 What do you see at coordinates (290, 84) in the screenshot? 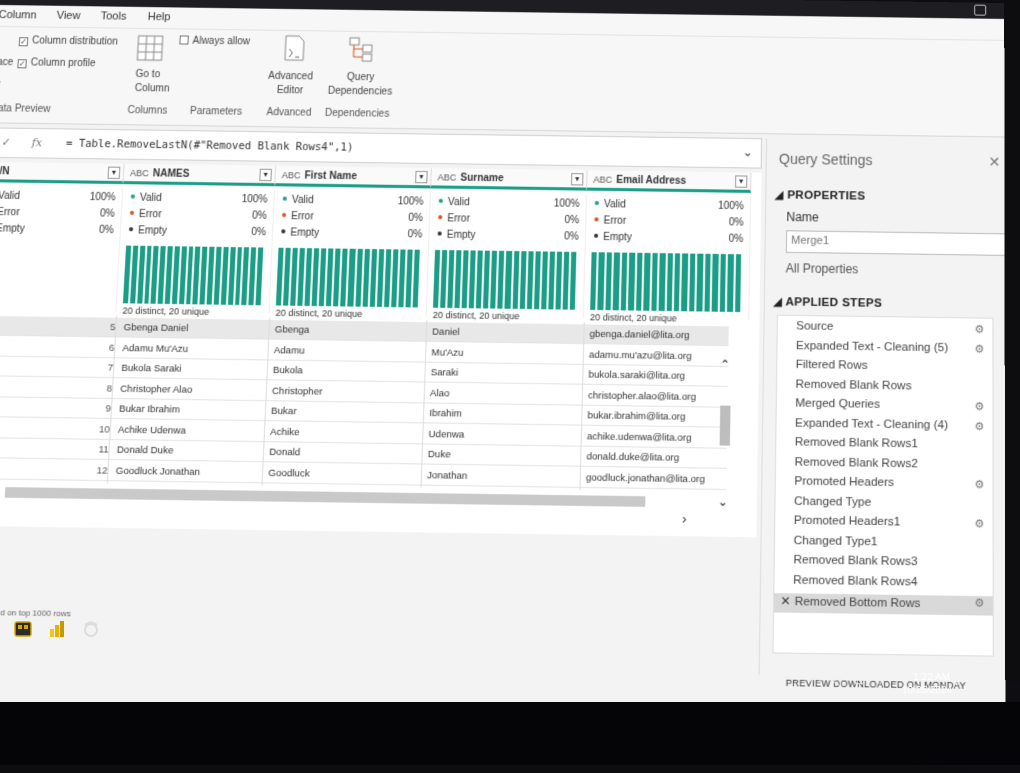
I see `advanced-editor-button: AdvancedEditor` at bounding box center [290, 84].